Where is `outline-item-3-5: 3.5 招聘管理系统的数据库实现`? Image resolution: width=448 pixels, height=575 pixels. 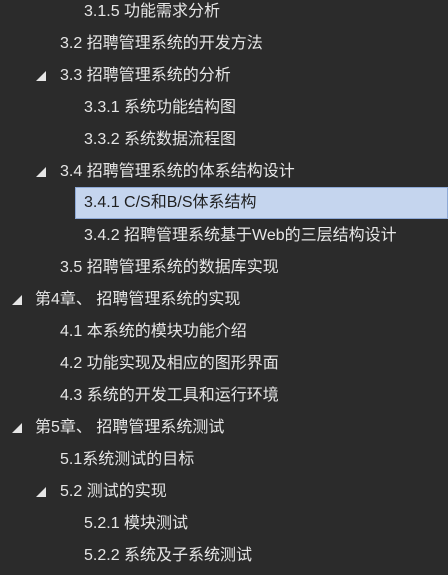 outline-item-3-5: 3.5 招聘管理系统的数据库实现 is located at coordinates (224, 268).